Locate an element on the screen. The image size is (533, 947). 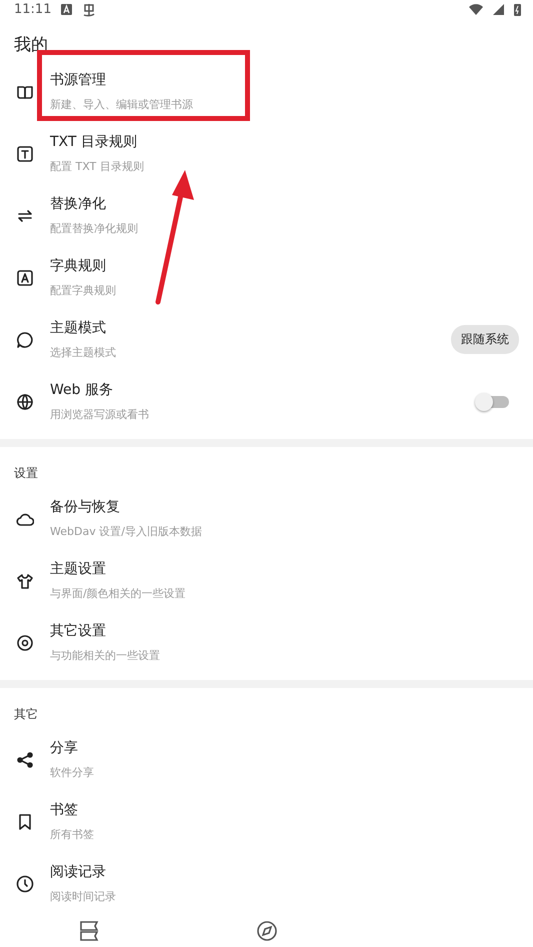
item-subtitle: 所有书签 is located at coordinates (72, 834).